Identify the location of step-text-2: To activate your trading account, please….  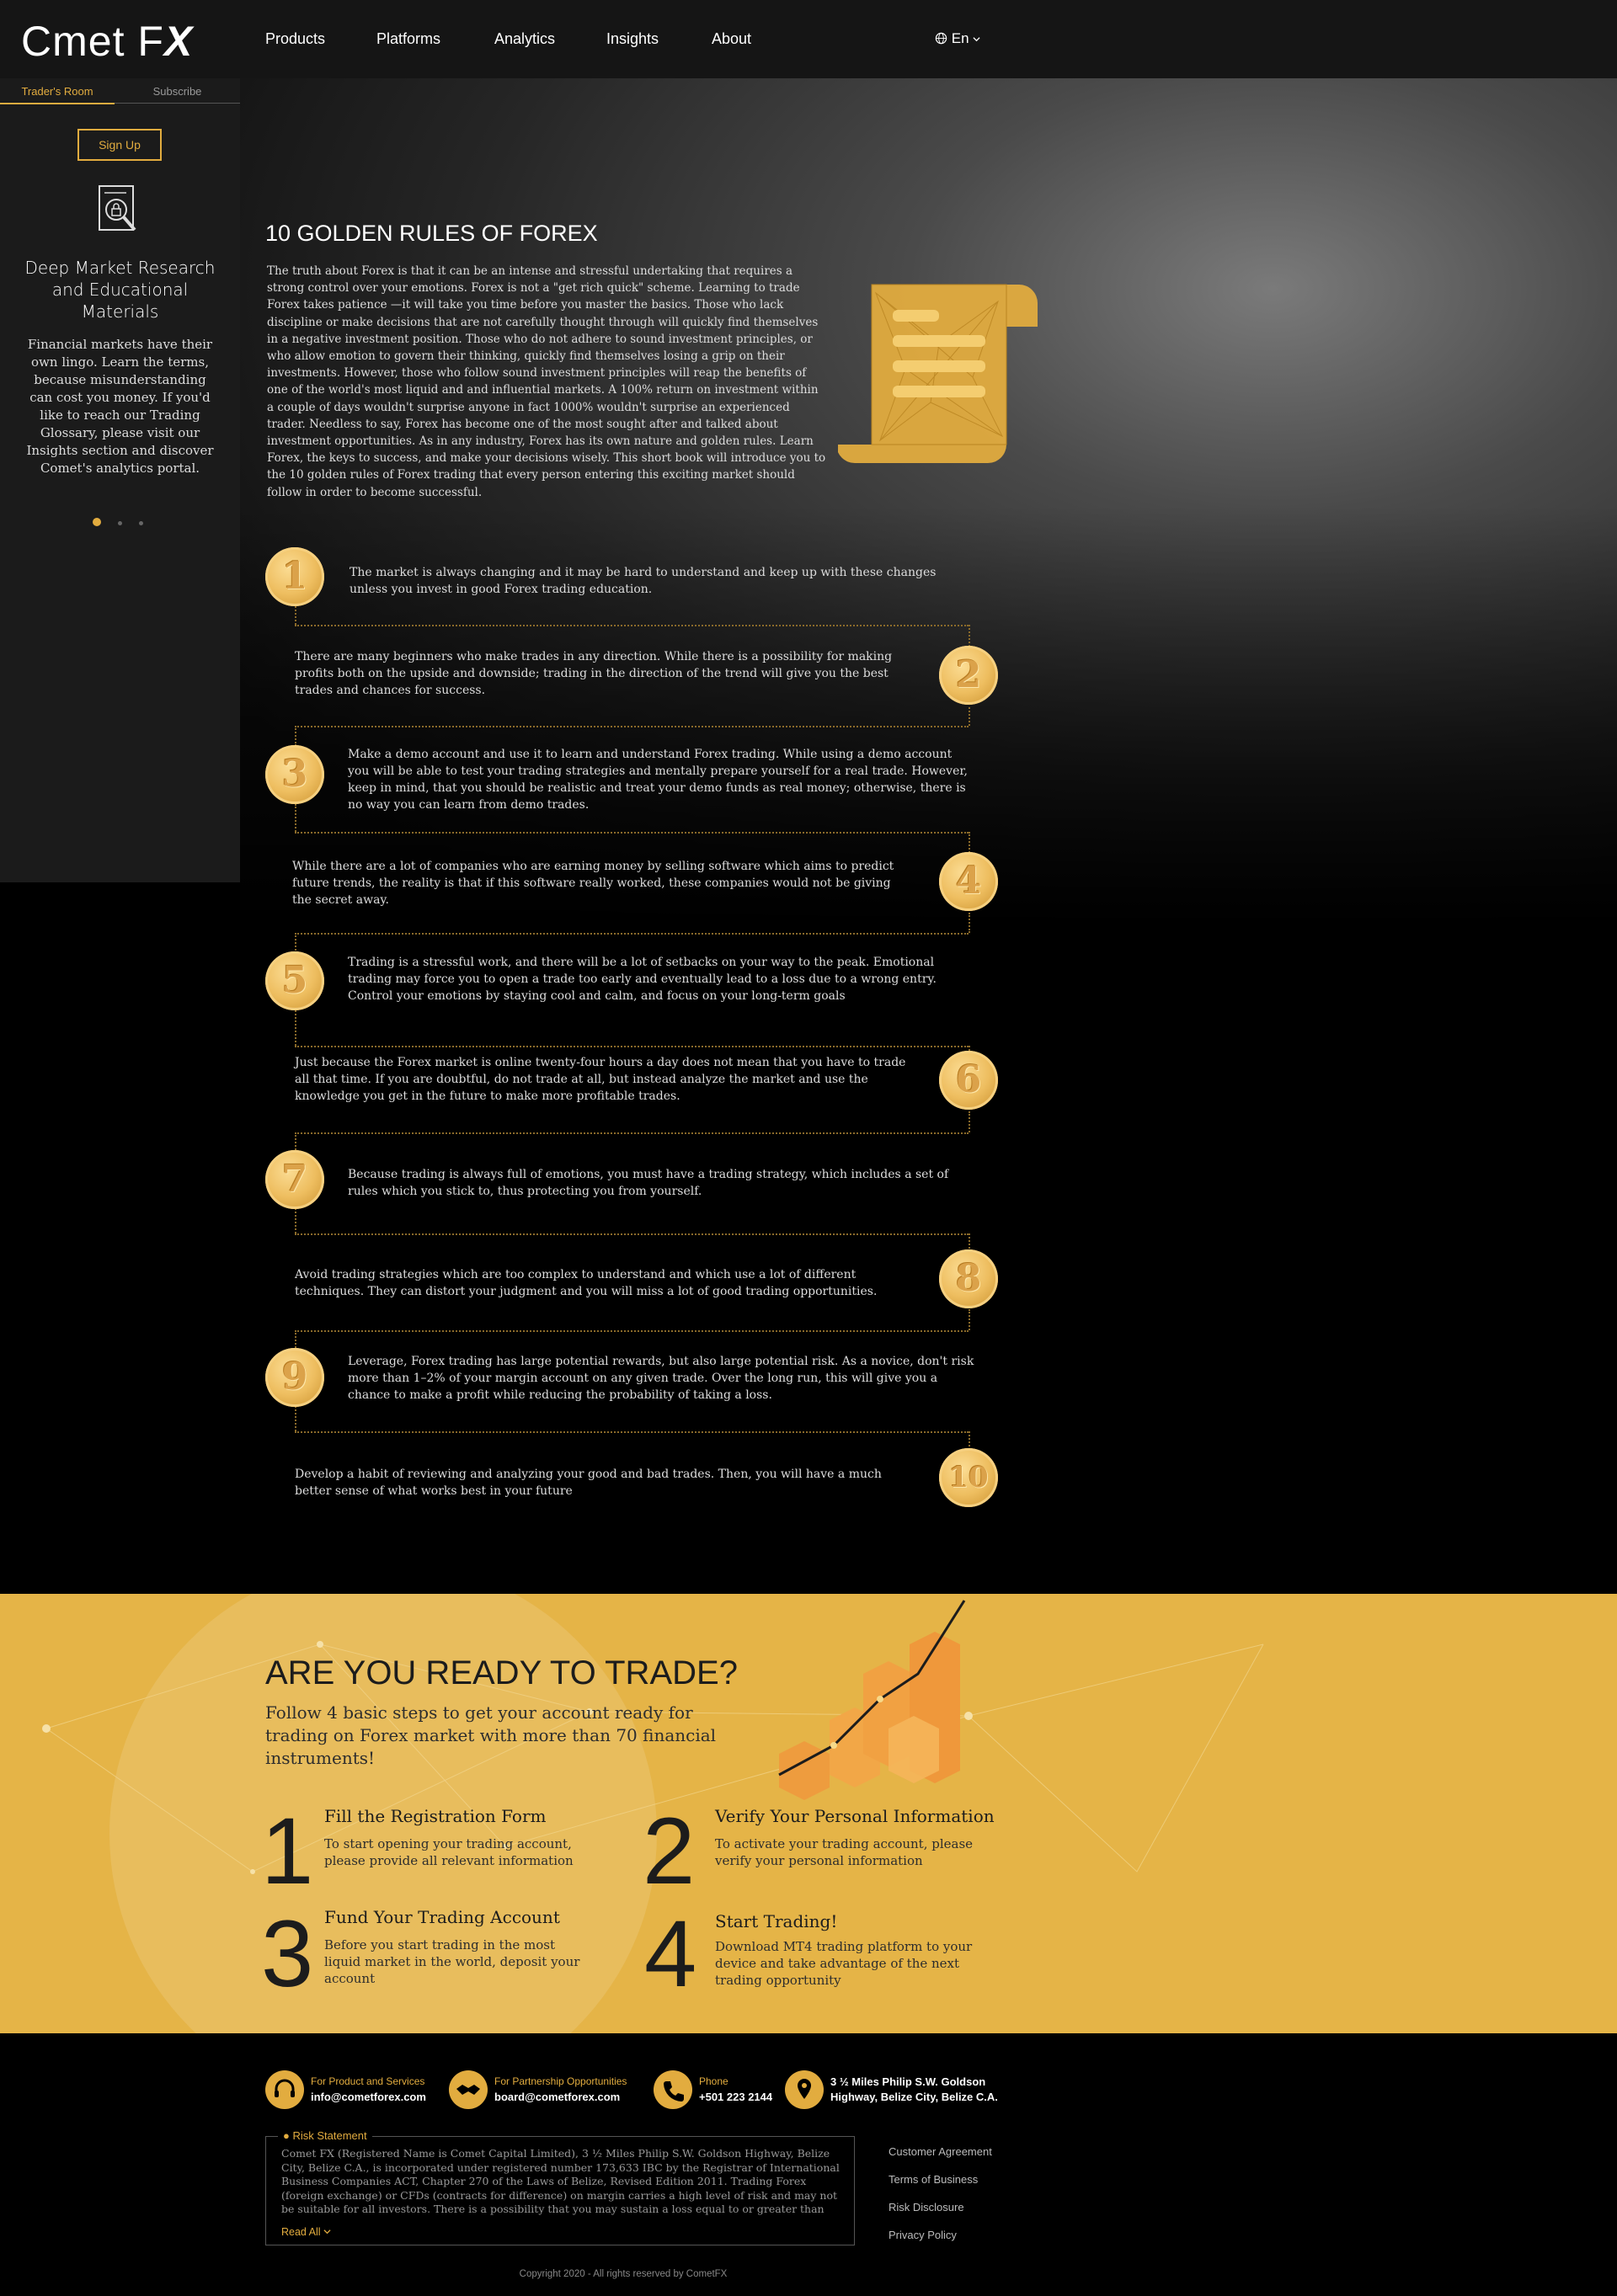
(844, 1852).